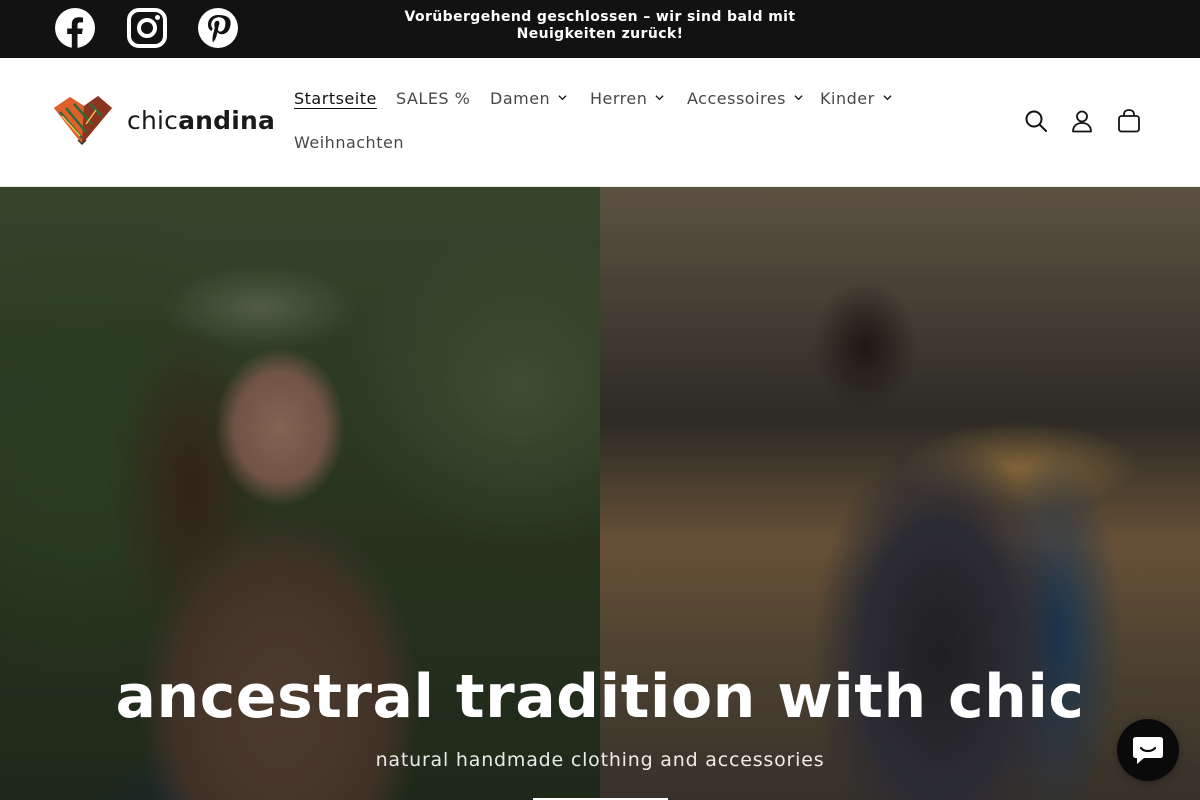  I want to click on nav-damen: Damen, so click(528, 99).